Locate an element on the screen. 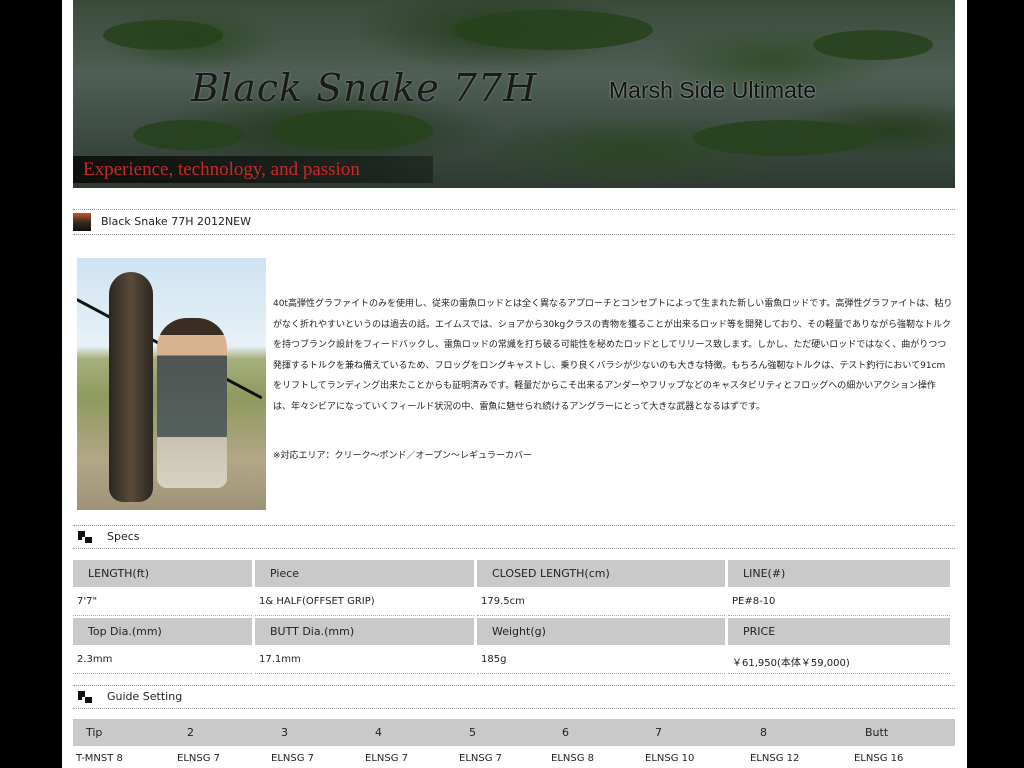 Image resolution: width=1024 pixels, height=768 pixels. spec-header-length: LENGTH(ft) is located at coordinates (119, 573).